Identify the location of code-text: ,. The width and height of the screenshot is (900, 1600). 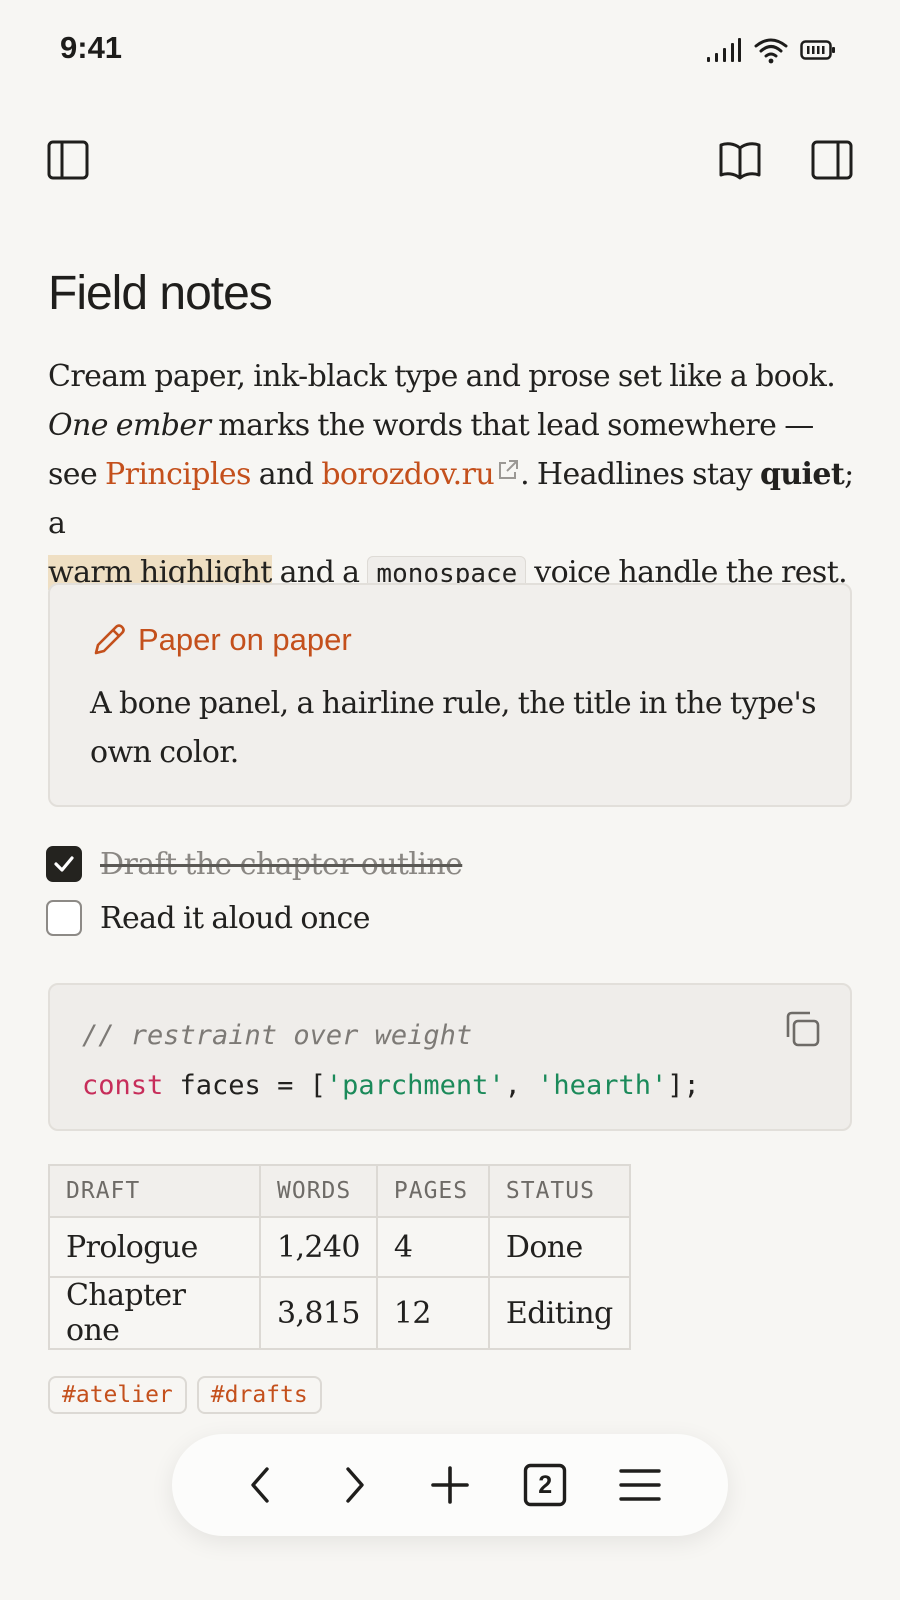
(521, 1085).